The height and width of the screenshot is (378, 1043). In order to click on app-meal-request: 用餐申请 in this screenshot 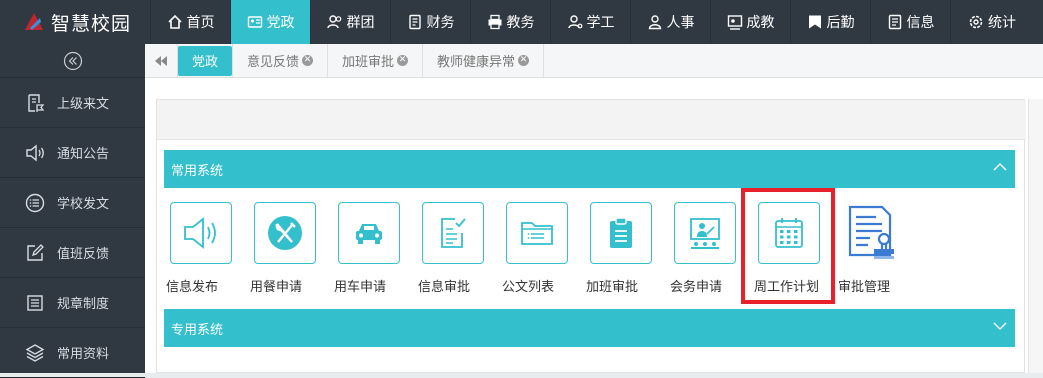, I will do `click(290, 248)`.